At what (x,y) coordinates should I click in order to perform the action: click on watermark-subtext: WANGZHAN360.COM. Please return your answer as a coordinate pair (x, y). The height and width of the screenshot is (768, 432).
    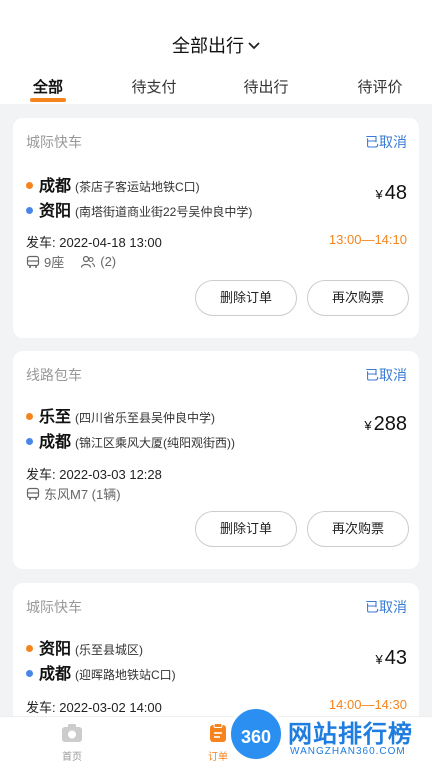
    Looking at the image, I should click on (348, 751).